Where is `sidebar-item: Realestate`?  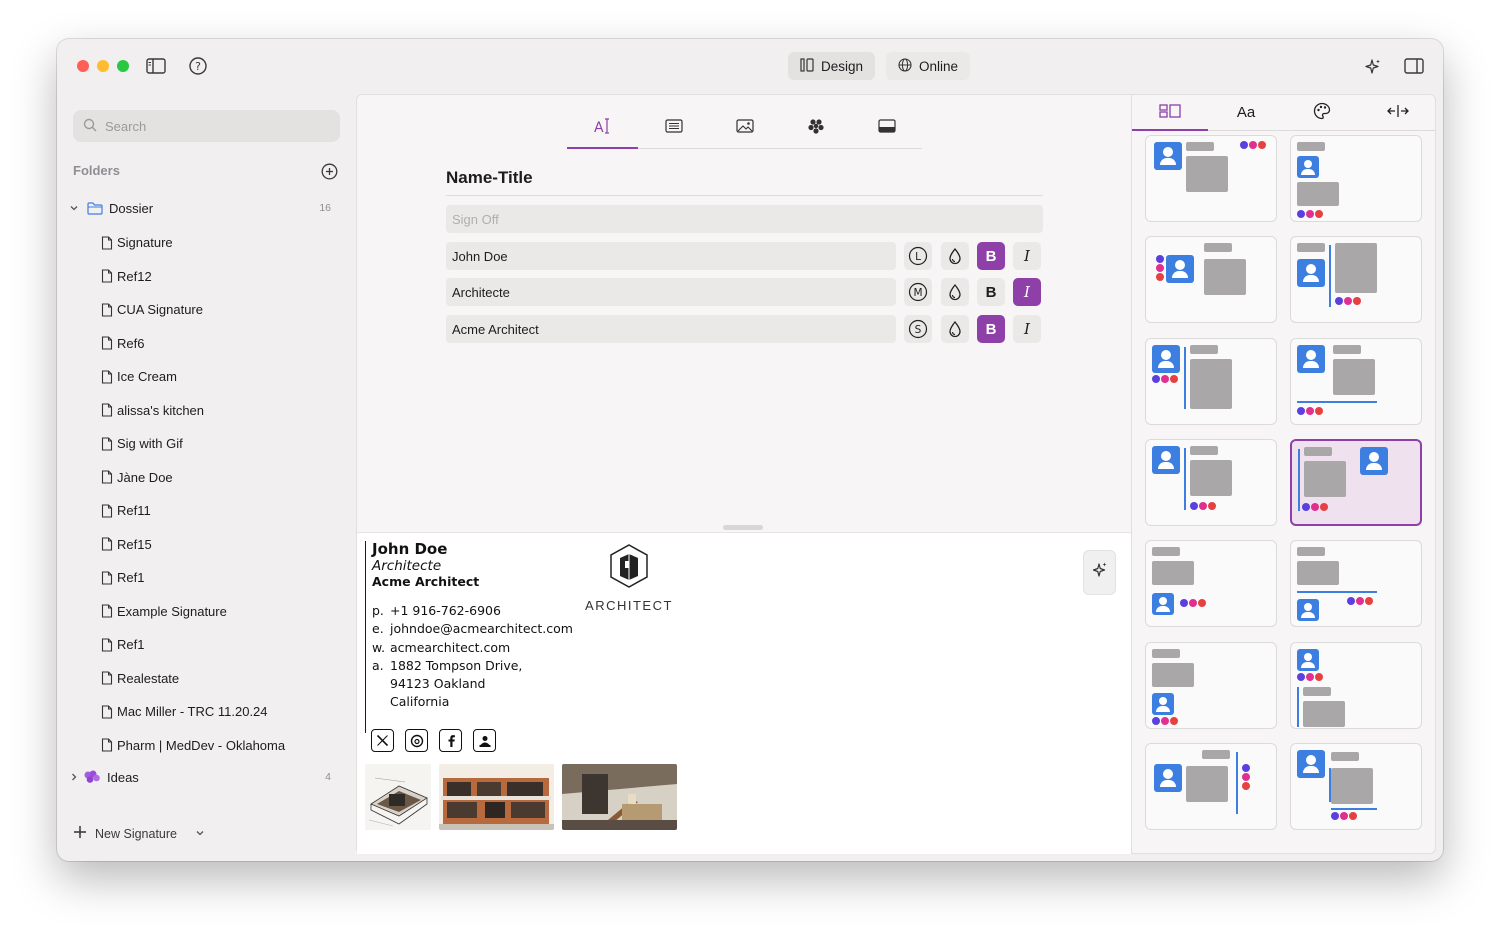 sidebar-item: Realestate is located at coordinates (206, 679).